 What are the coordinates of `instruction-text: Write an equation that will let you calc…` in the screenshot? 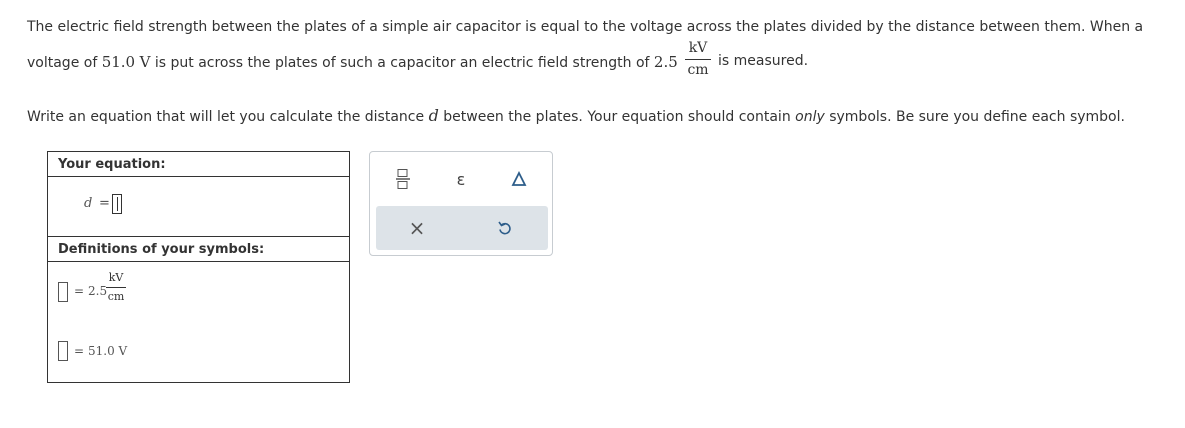 It's located at (228, 117).